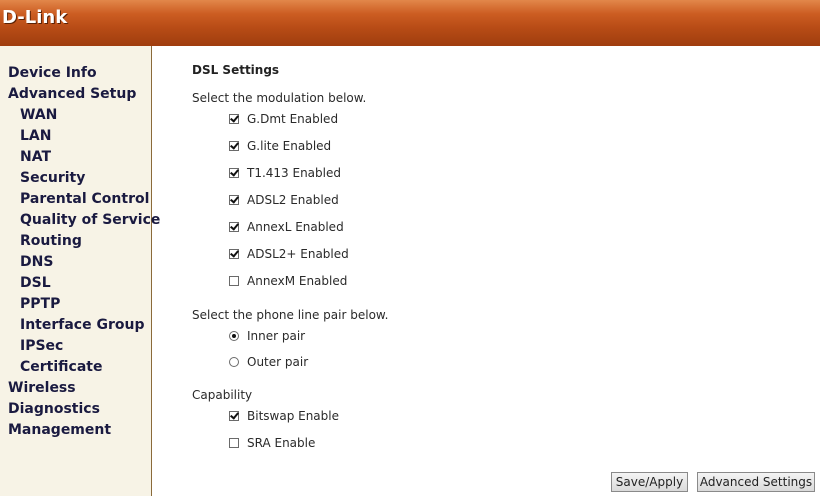 This screenshot has width=820, height=496. What do you see at coordinates (84, 222) in the screenshot?
I see `sidebar-item-quality-of-service: Quality of Service` at bounding box center [84, 222].